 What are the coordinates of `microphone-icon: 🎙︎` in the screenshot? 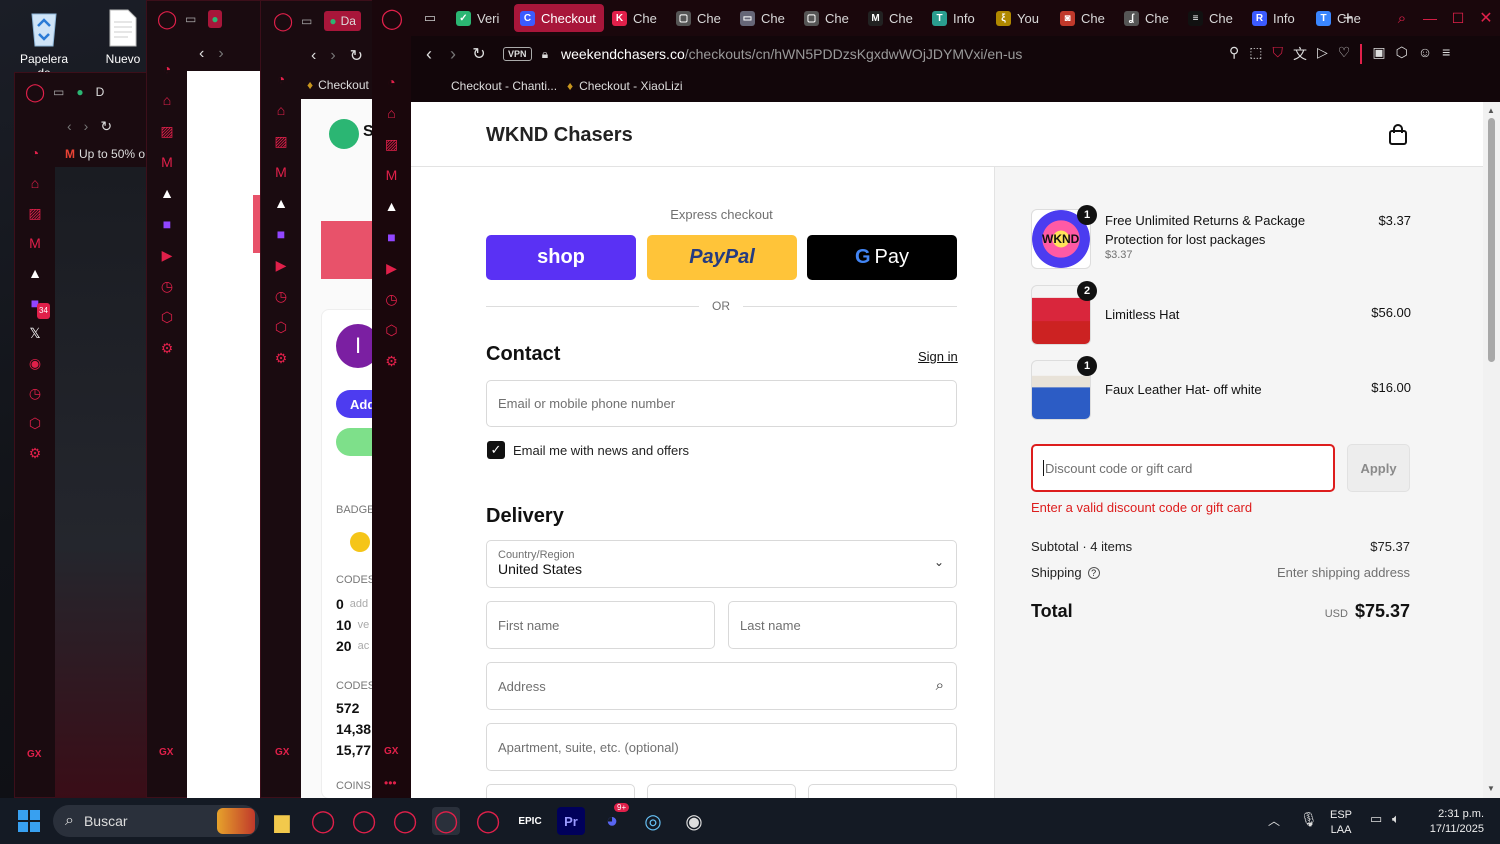 It's located at (1309, 819).